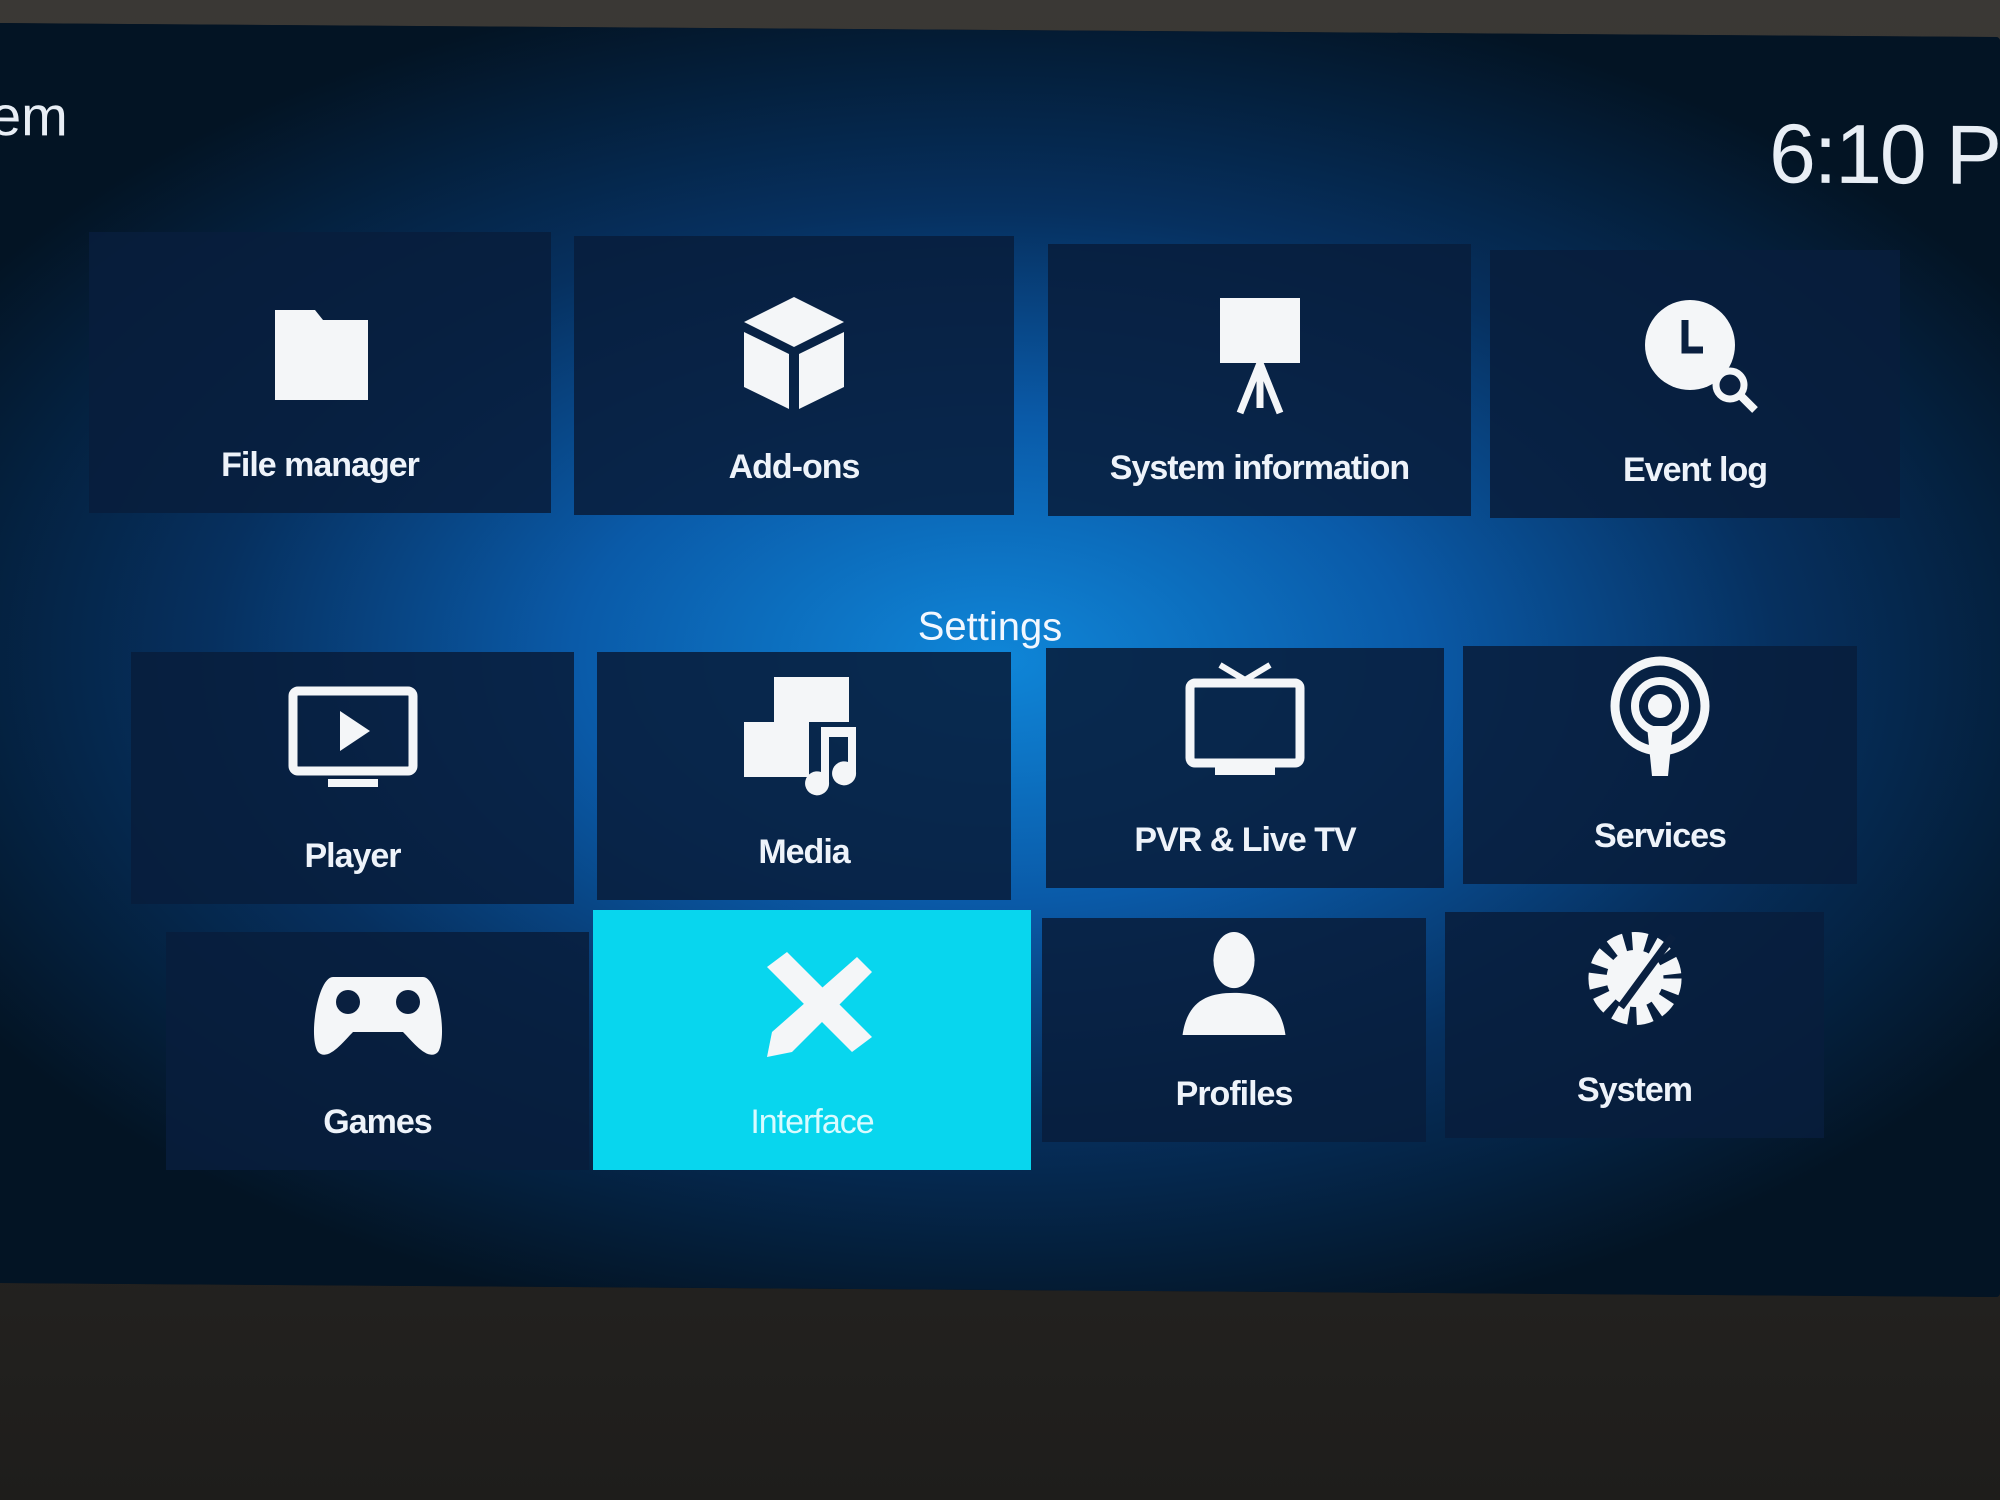 The height and width of the screenshot is (1500, 2000). I want to click on box-icon, so click(794, 353).